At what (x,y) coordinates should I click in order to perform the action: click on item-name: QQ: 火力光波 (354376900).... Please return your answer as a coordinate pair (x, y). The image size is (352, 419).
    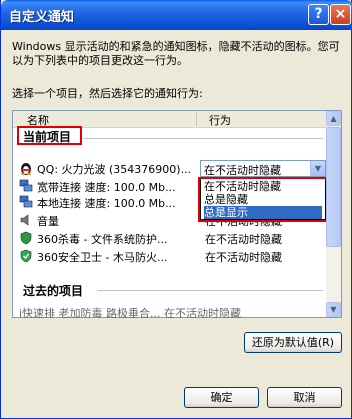
    Looking at the image, I should click on (114, 169).